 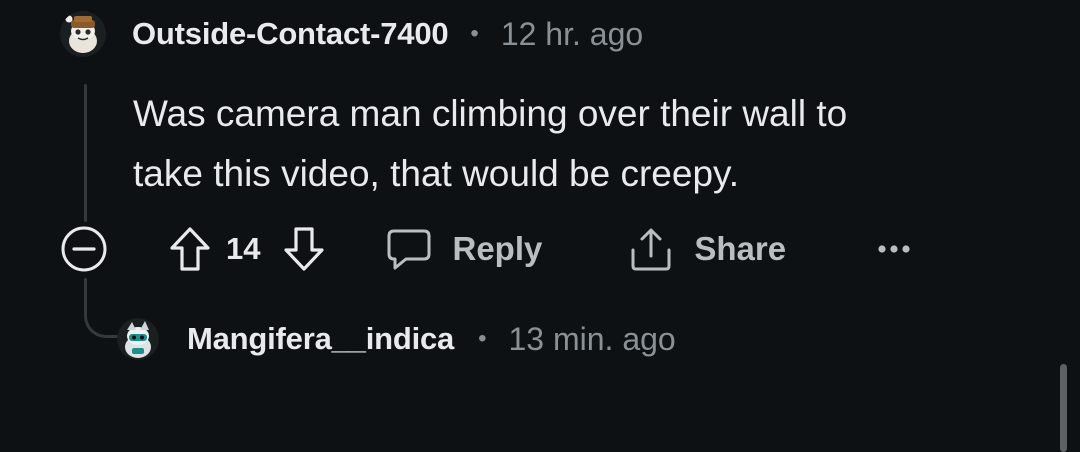 I want to click on collapse-button, so click(x=84, y=249).